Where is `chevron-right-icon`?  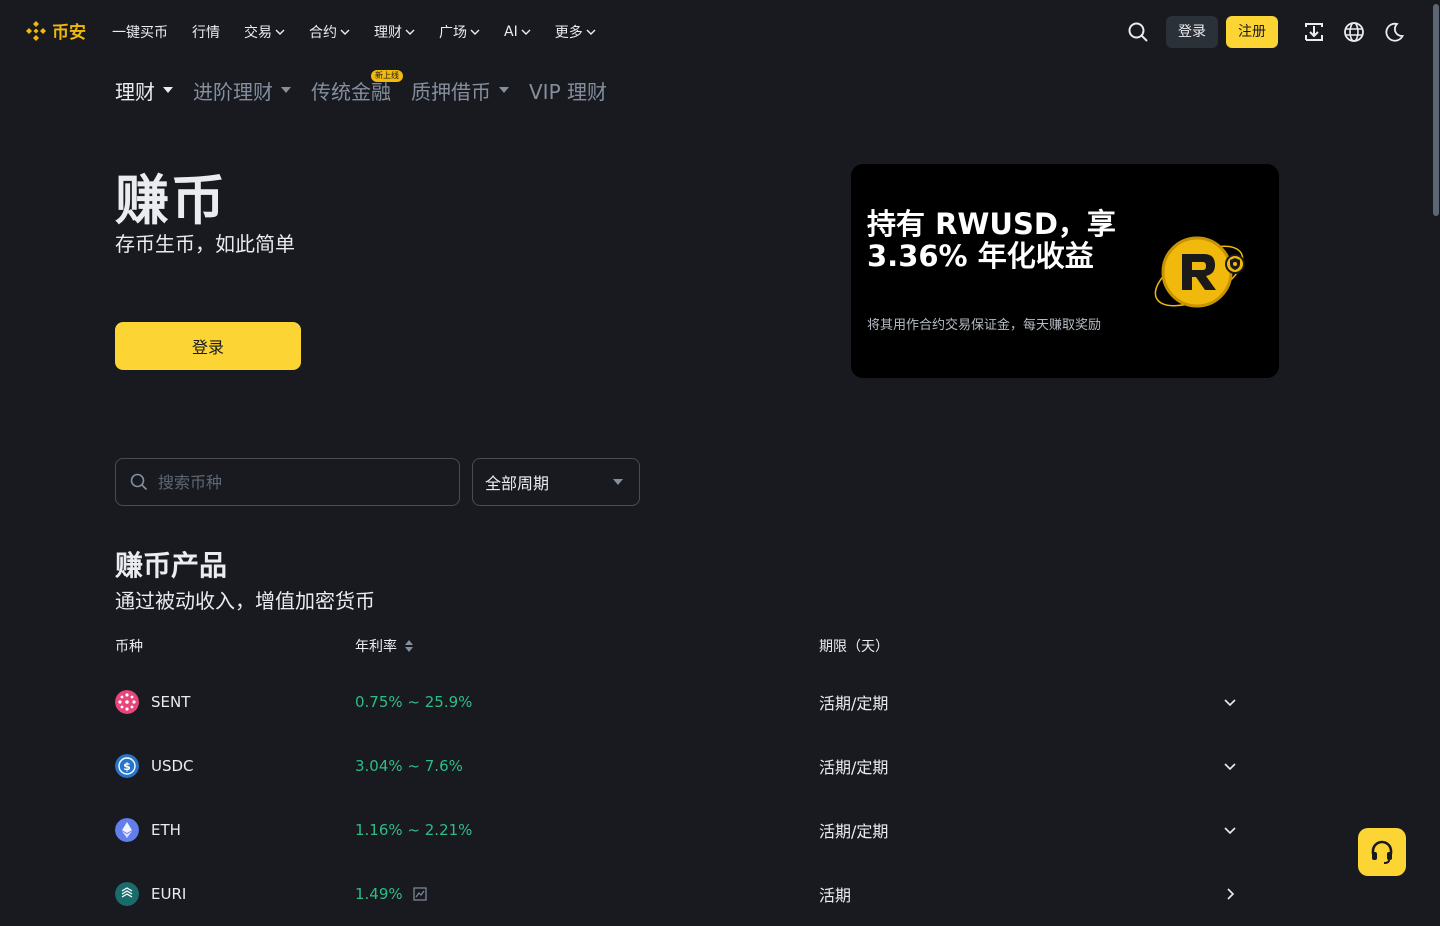
chevron-right-icon is located at coordinates (1230, 894).